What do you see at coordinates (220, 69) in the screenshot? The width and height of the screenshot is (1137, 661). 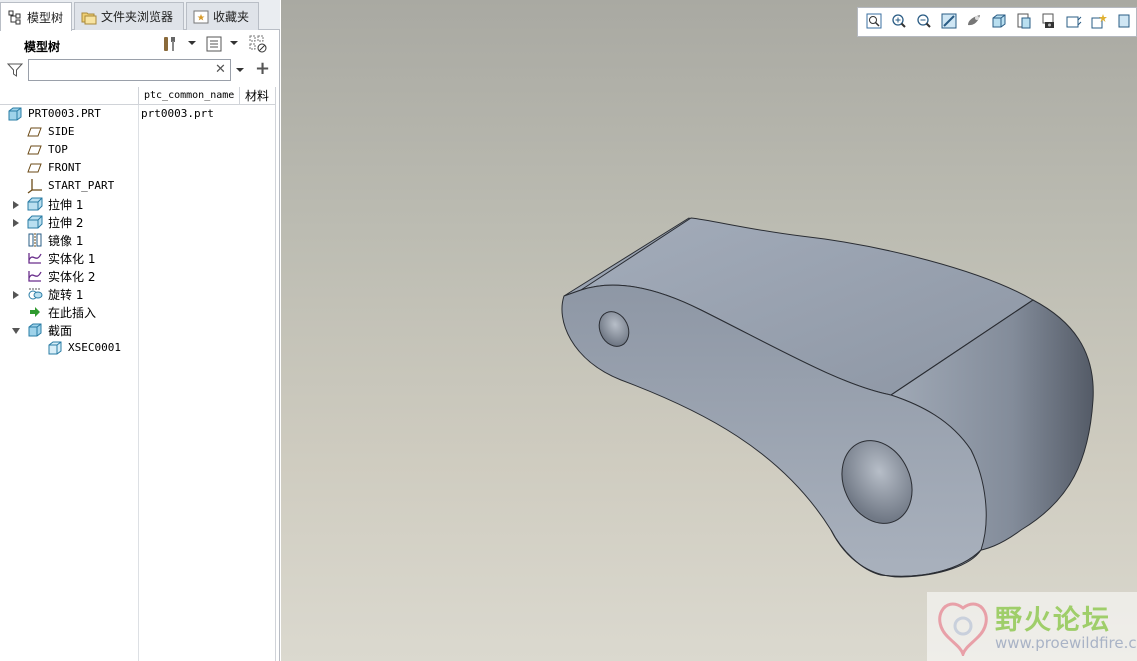 I see `clear-search-icon: ✕` at bounding box center [220, 69].